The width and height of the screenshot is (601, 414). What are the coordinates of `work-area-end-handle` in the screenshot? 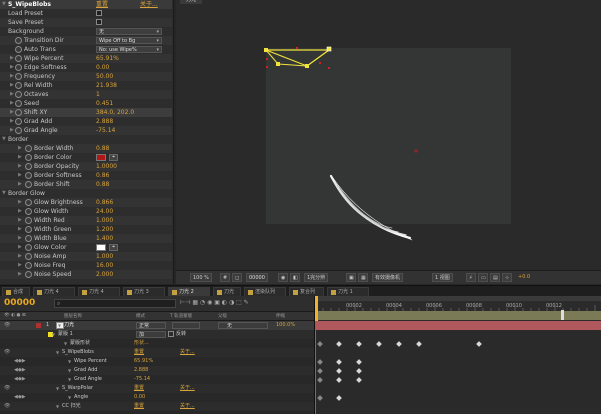 It's located at (562, 315).